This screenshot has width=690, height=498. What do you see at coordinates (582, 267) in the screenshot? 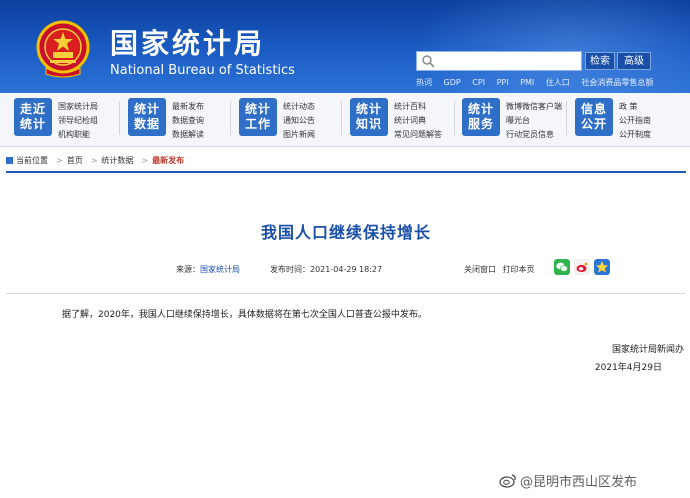
I see `weibo-icon` at bounding box center [582, 267].